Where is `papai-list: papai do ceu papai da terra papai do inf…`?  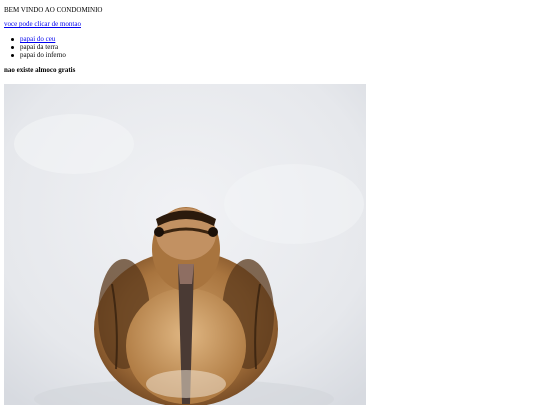 papai-list: papai do ceu papai da terra papai do inf… is located at coordinates (35, 47).